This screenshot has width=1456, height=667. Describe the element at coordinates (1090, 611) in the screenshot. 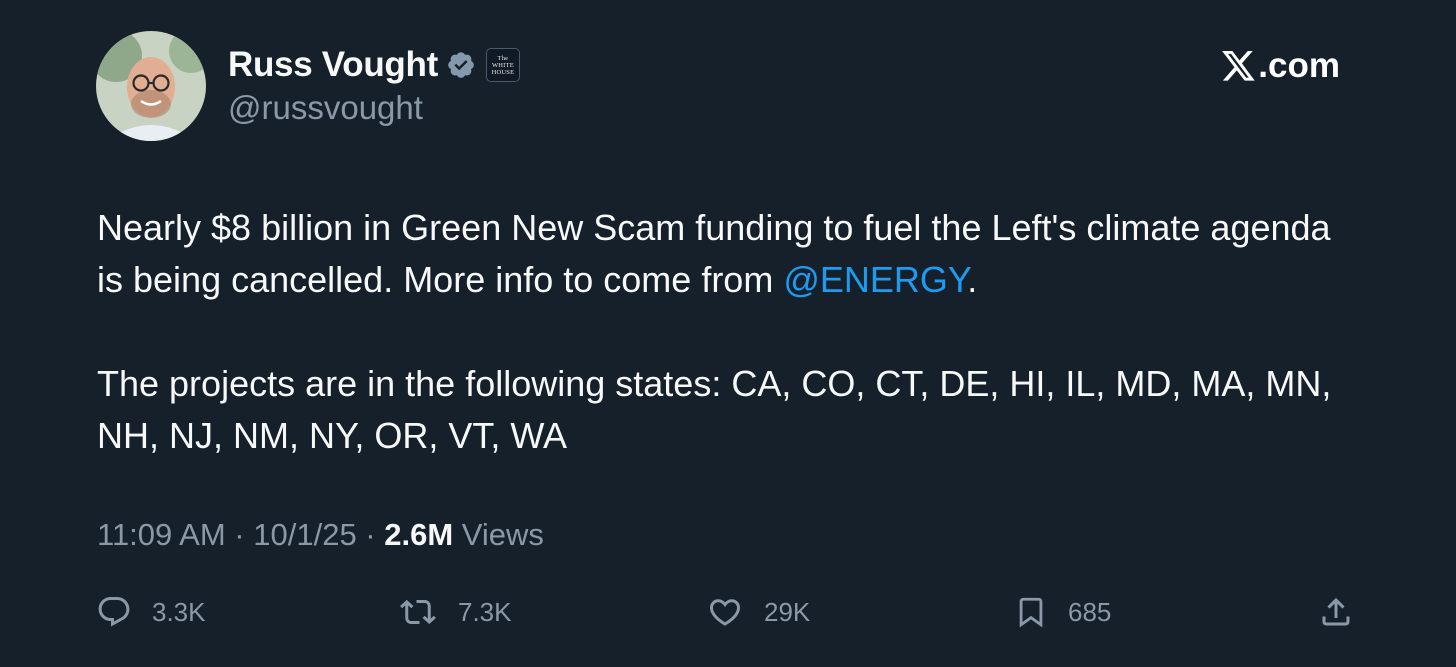

I see `bookmark-count: 685` at that location.